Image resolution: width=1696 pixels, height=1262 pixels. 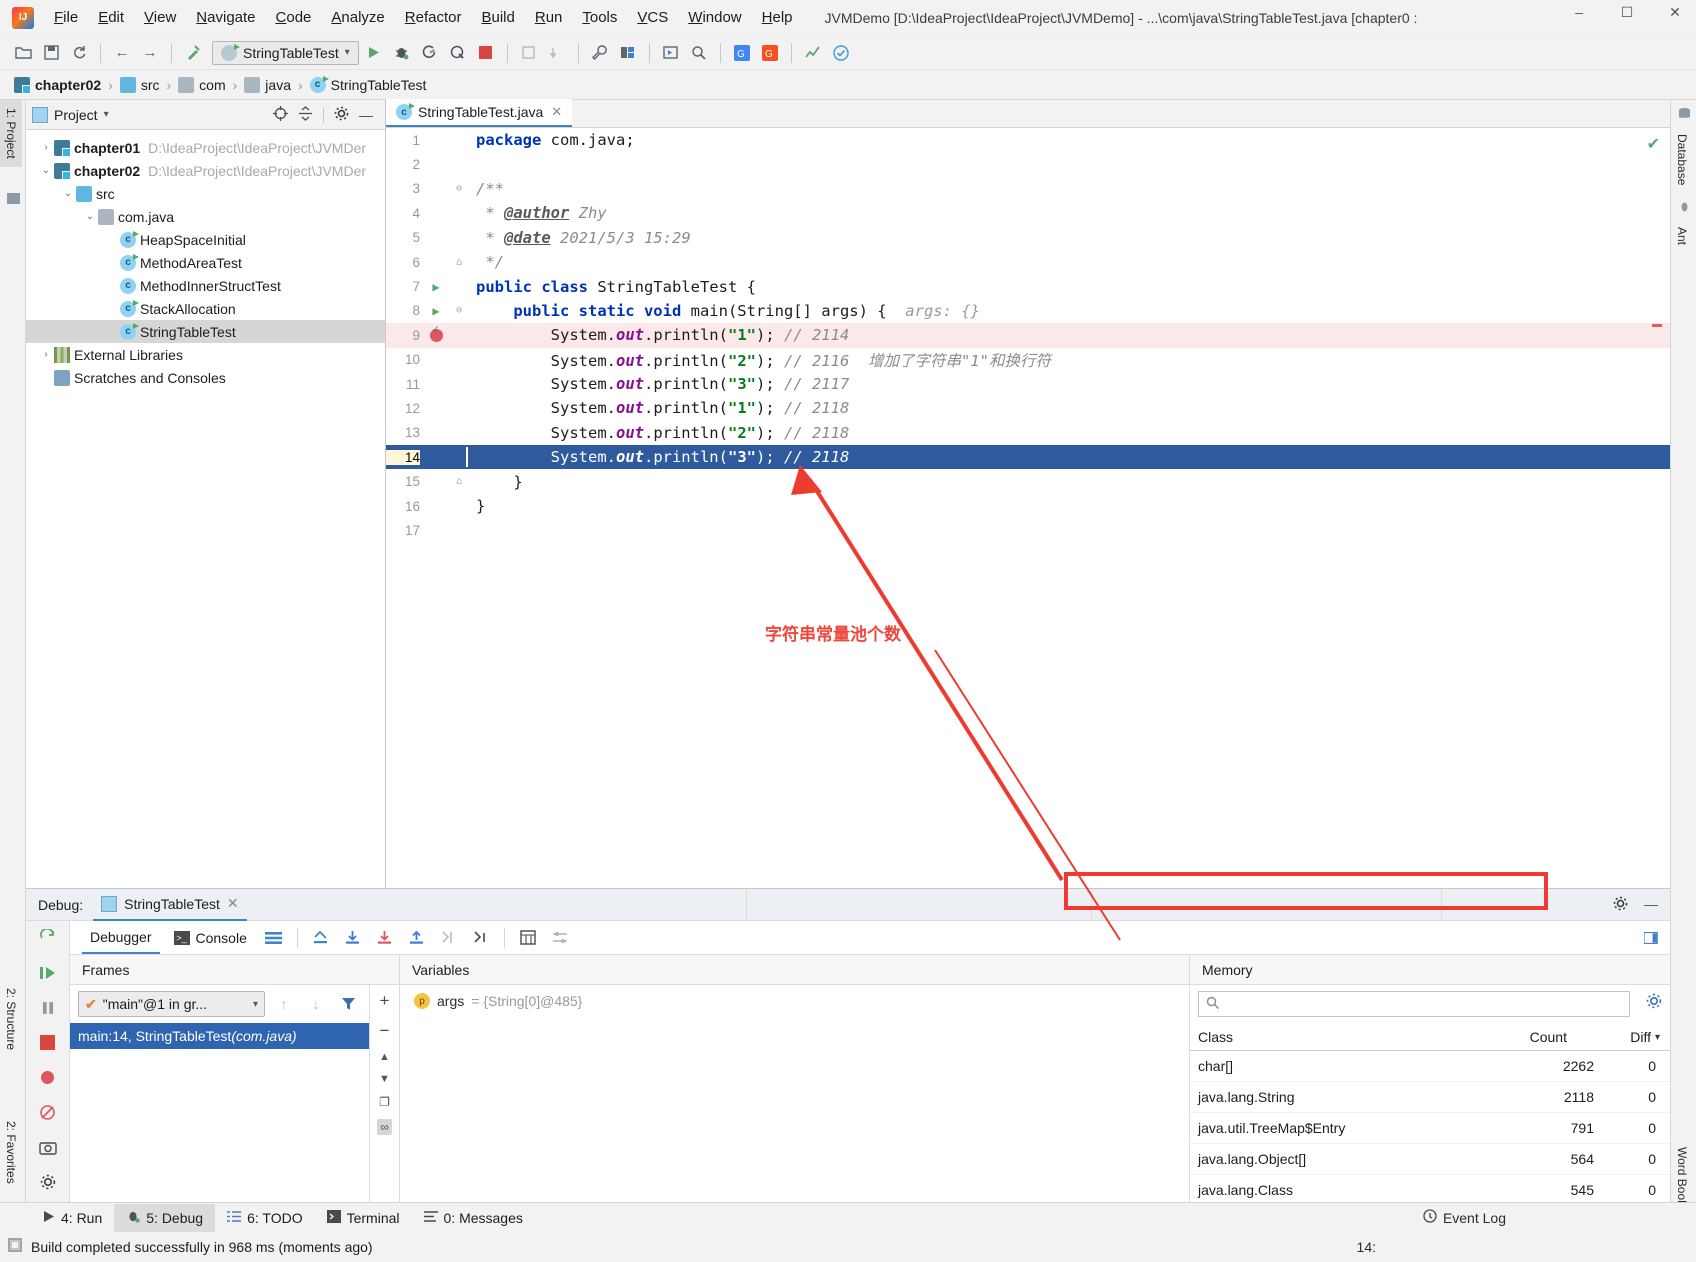 I want to click on tree-item-methodinnerstructtest: c MethodInnerStructTest, so click(x=205, y=285).